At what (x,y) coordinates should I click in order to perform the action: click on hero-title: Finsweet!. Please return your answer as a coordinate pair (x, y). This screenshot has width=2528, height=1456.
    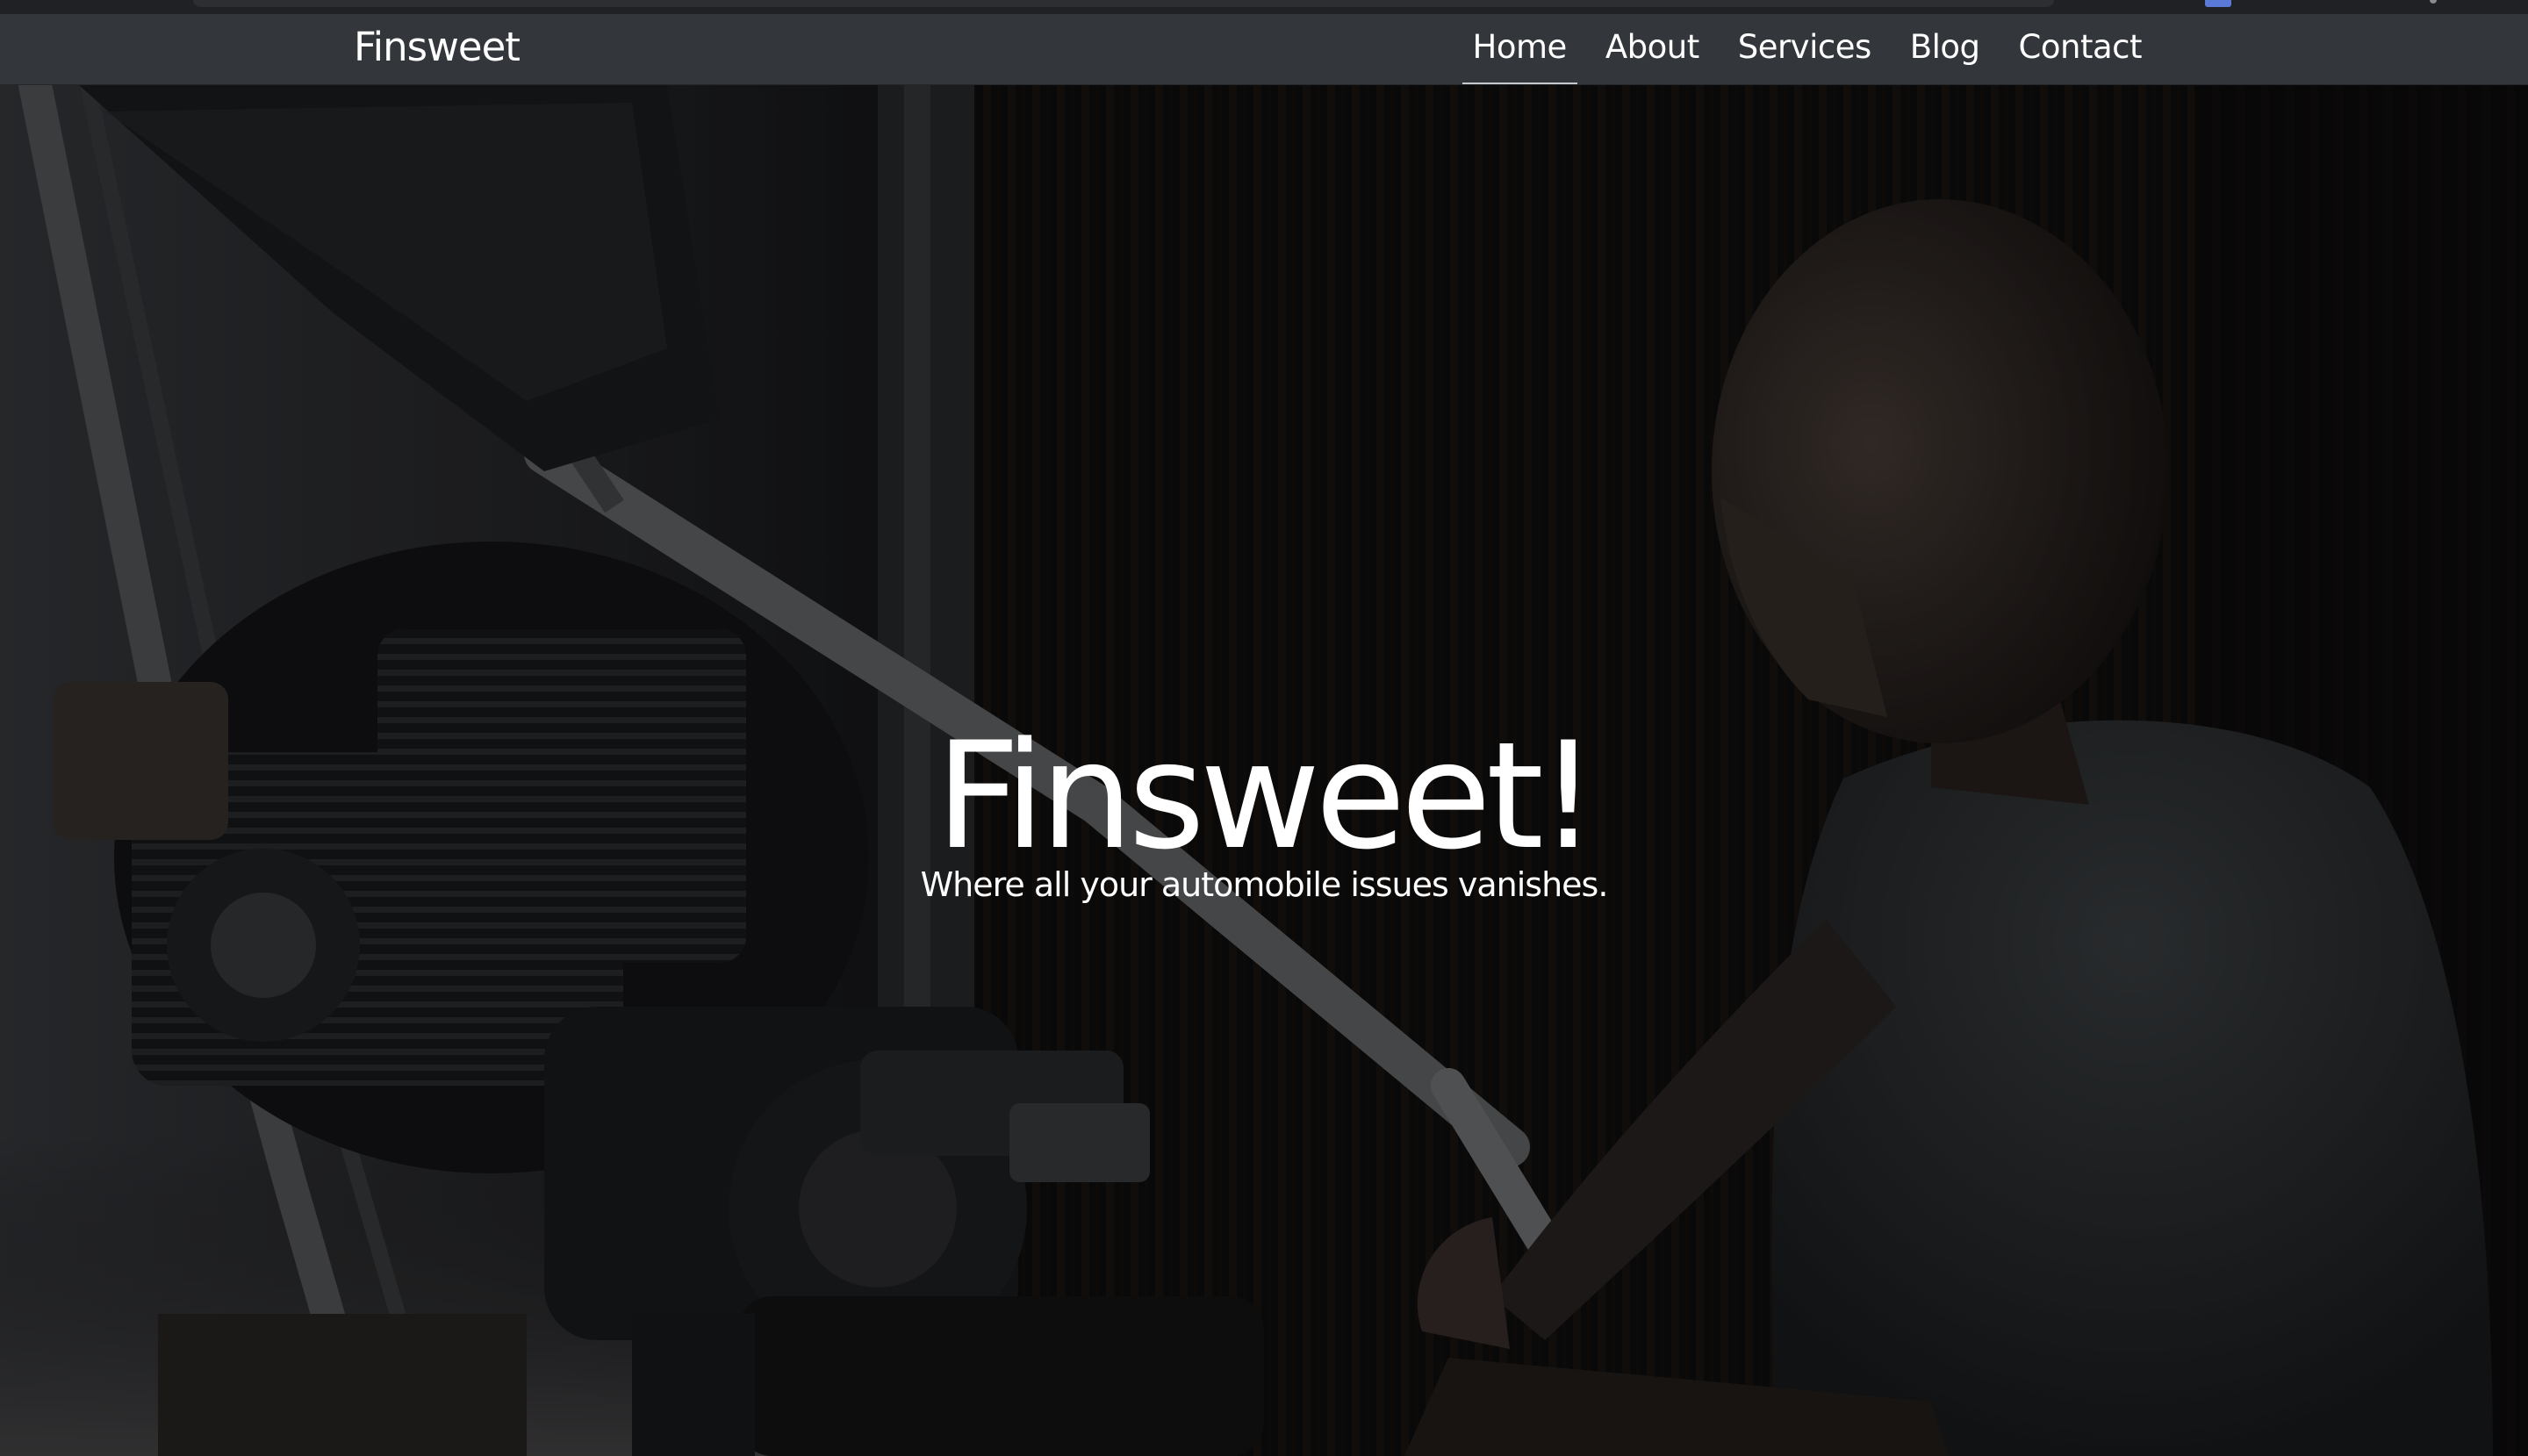
    Looking at the image, I should click on (1266, 796).